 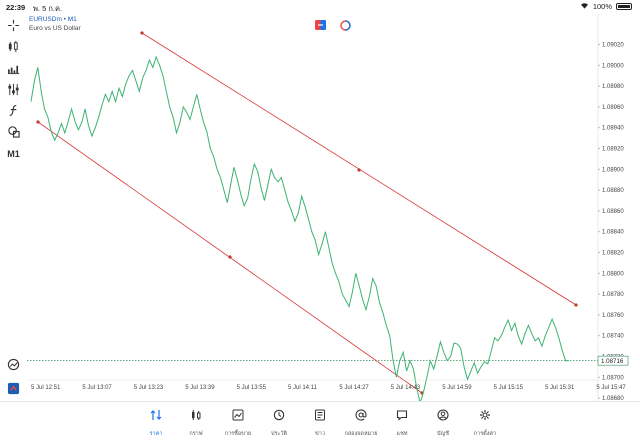 What do you see at coordinates (613, 129) in the screenshot?
I see `price-tick-label: 1.08940` at bounding box center [613, 129].